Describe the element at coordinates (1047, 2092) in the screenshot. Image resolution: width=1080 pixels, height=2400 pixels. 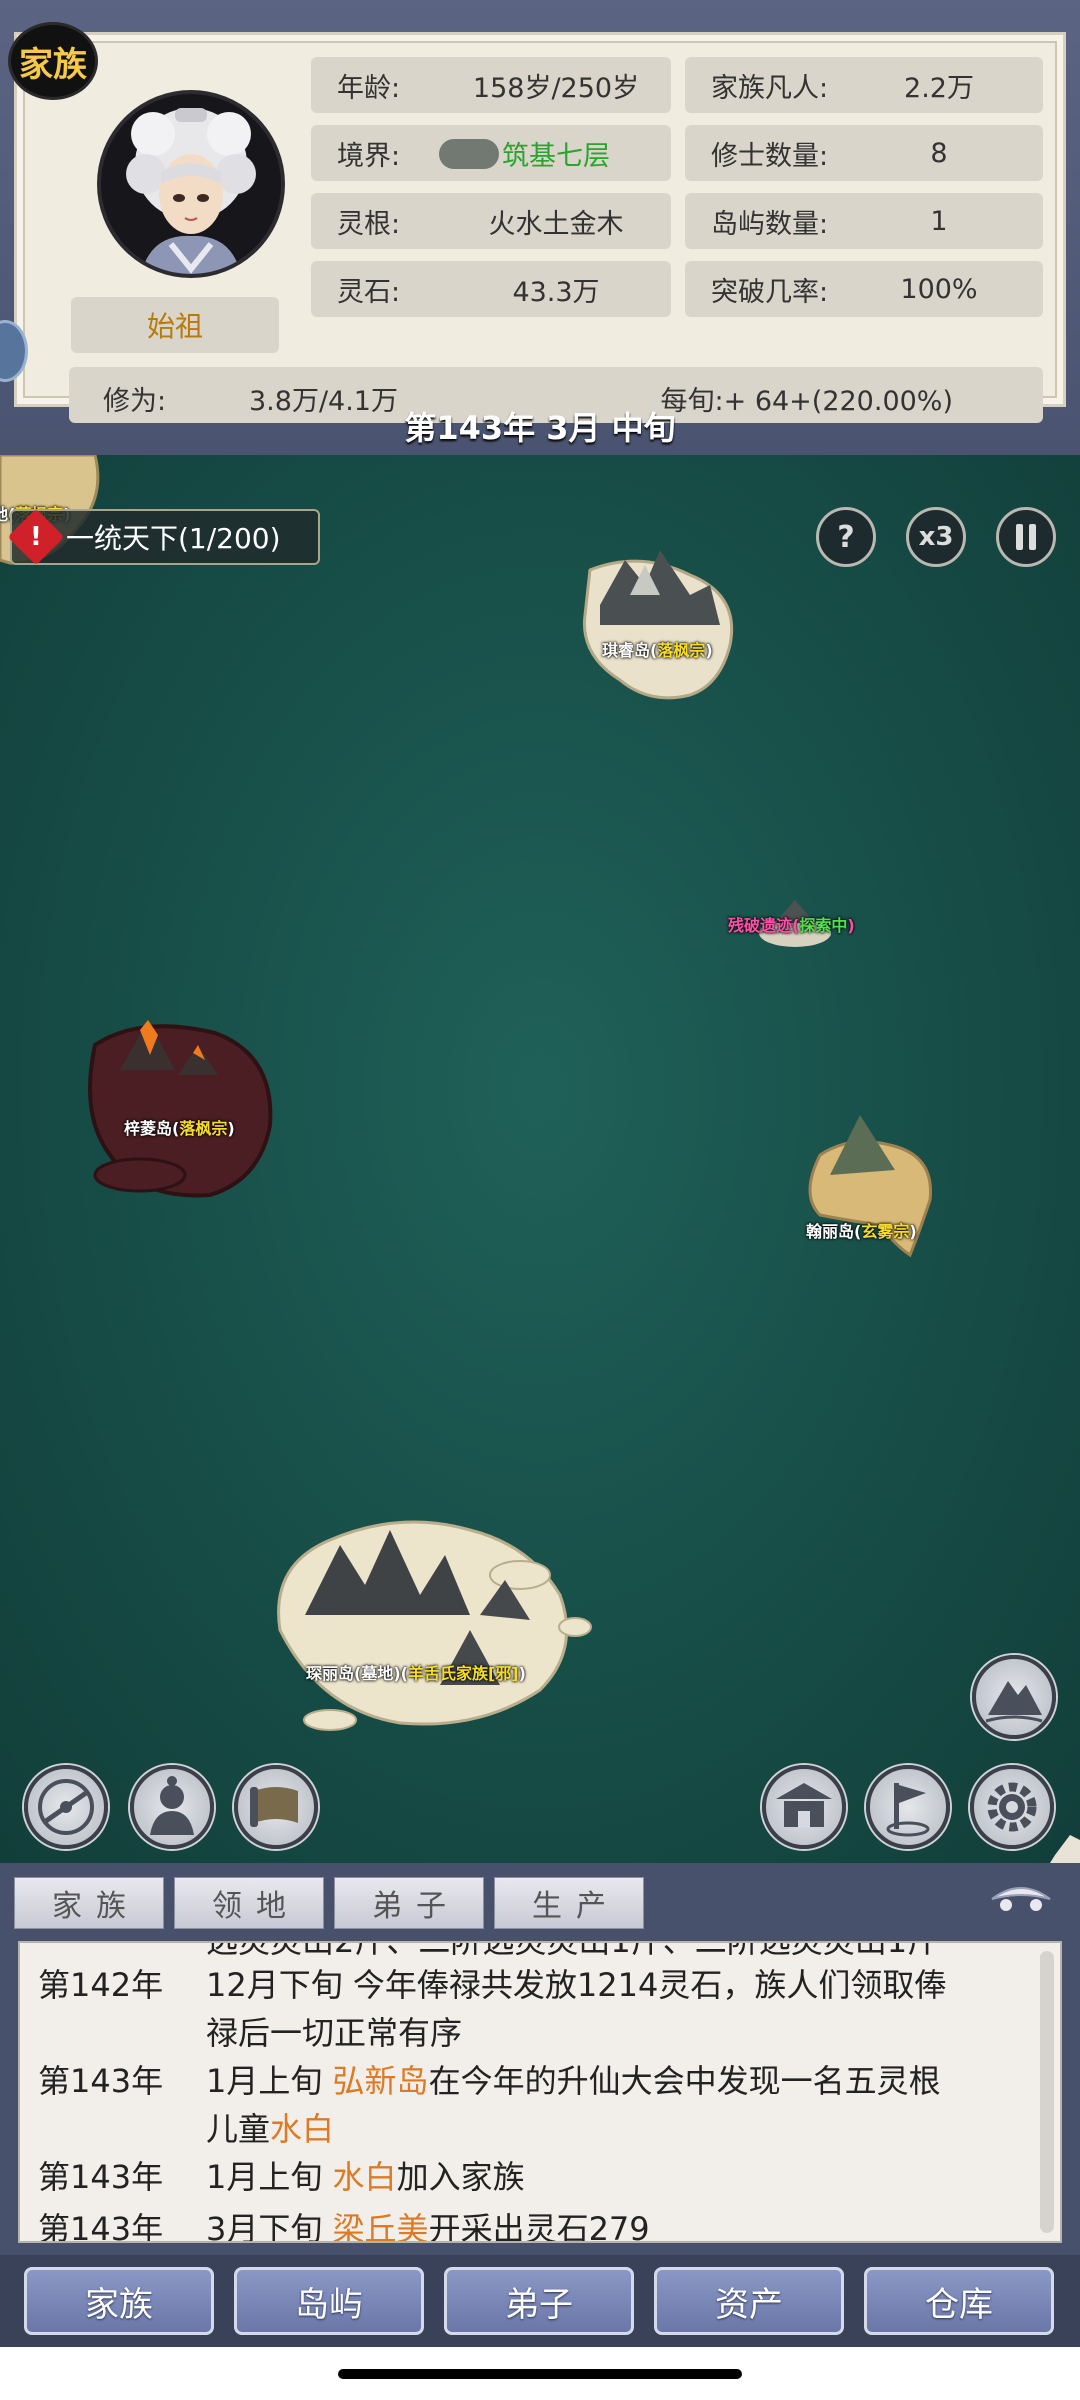
I see `log-scrollbar` at that location.